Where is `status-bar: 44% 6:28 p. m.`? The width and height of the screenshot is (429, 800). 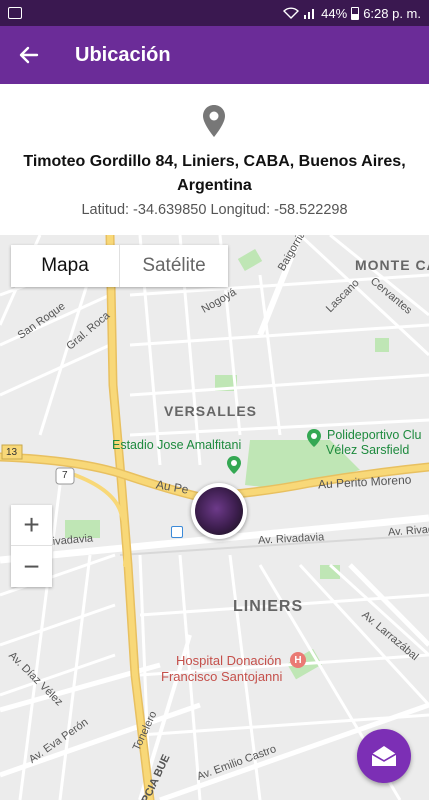
status-bar: 44% 6:28 p. m. is located at coordinates (214, 13).